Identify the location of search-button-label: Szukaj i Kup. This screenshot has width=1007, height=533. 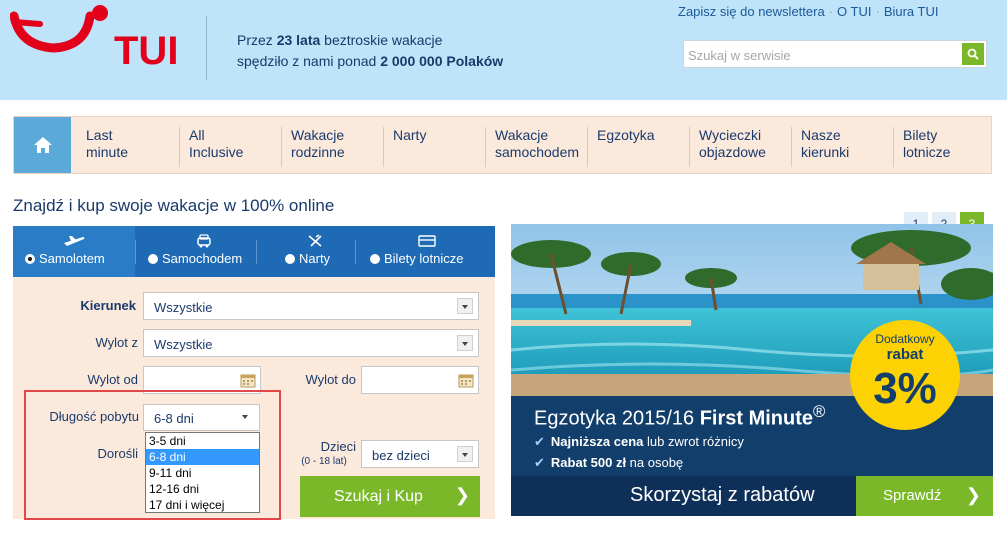
(378, 496).